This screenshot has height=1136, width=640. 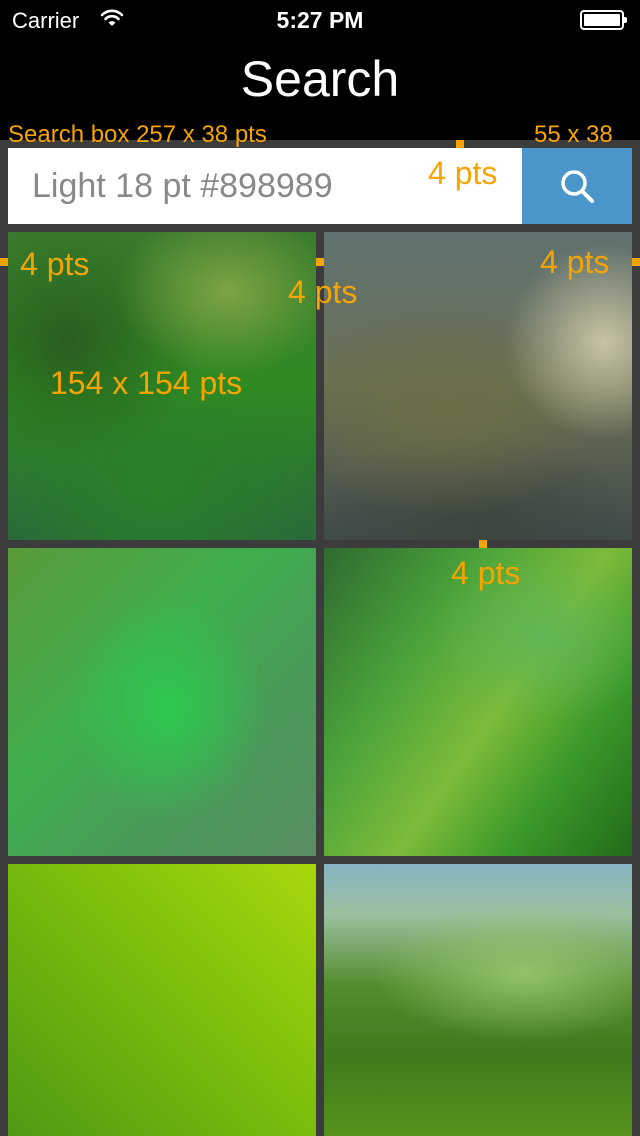 I want to click on status-bar: Carrier 5:27 PM, so click(x=320, y=20).